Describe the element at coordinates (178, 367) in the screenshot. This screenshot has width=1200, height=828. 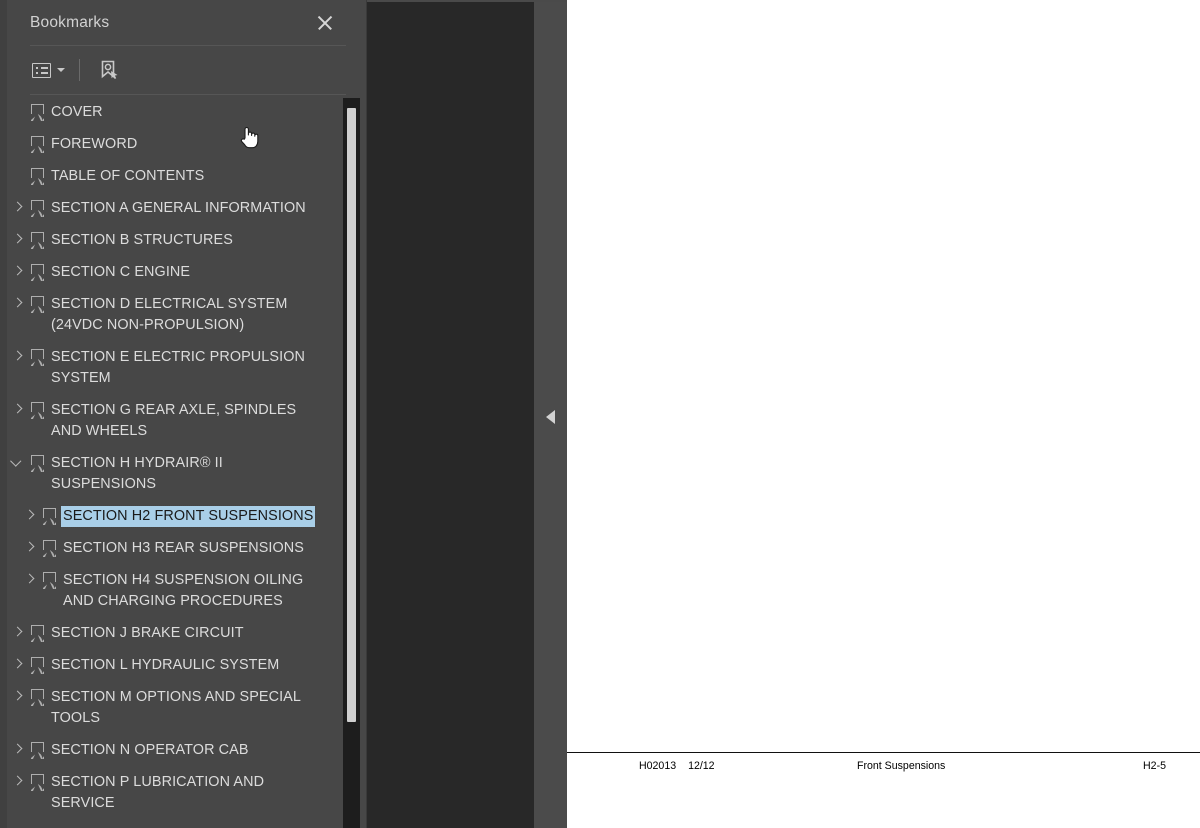
I see `bookmark-label: SECTION E ELECTRIC PROPULSION SYSTEM` at that location.